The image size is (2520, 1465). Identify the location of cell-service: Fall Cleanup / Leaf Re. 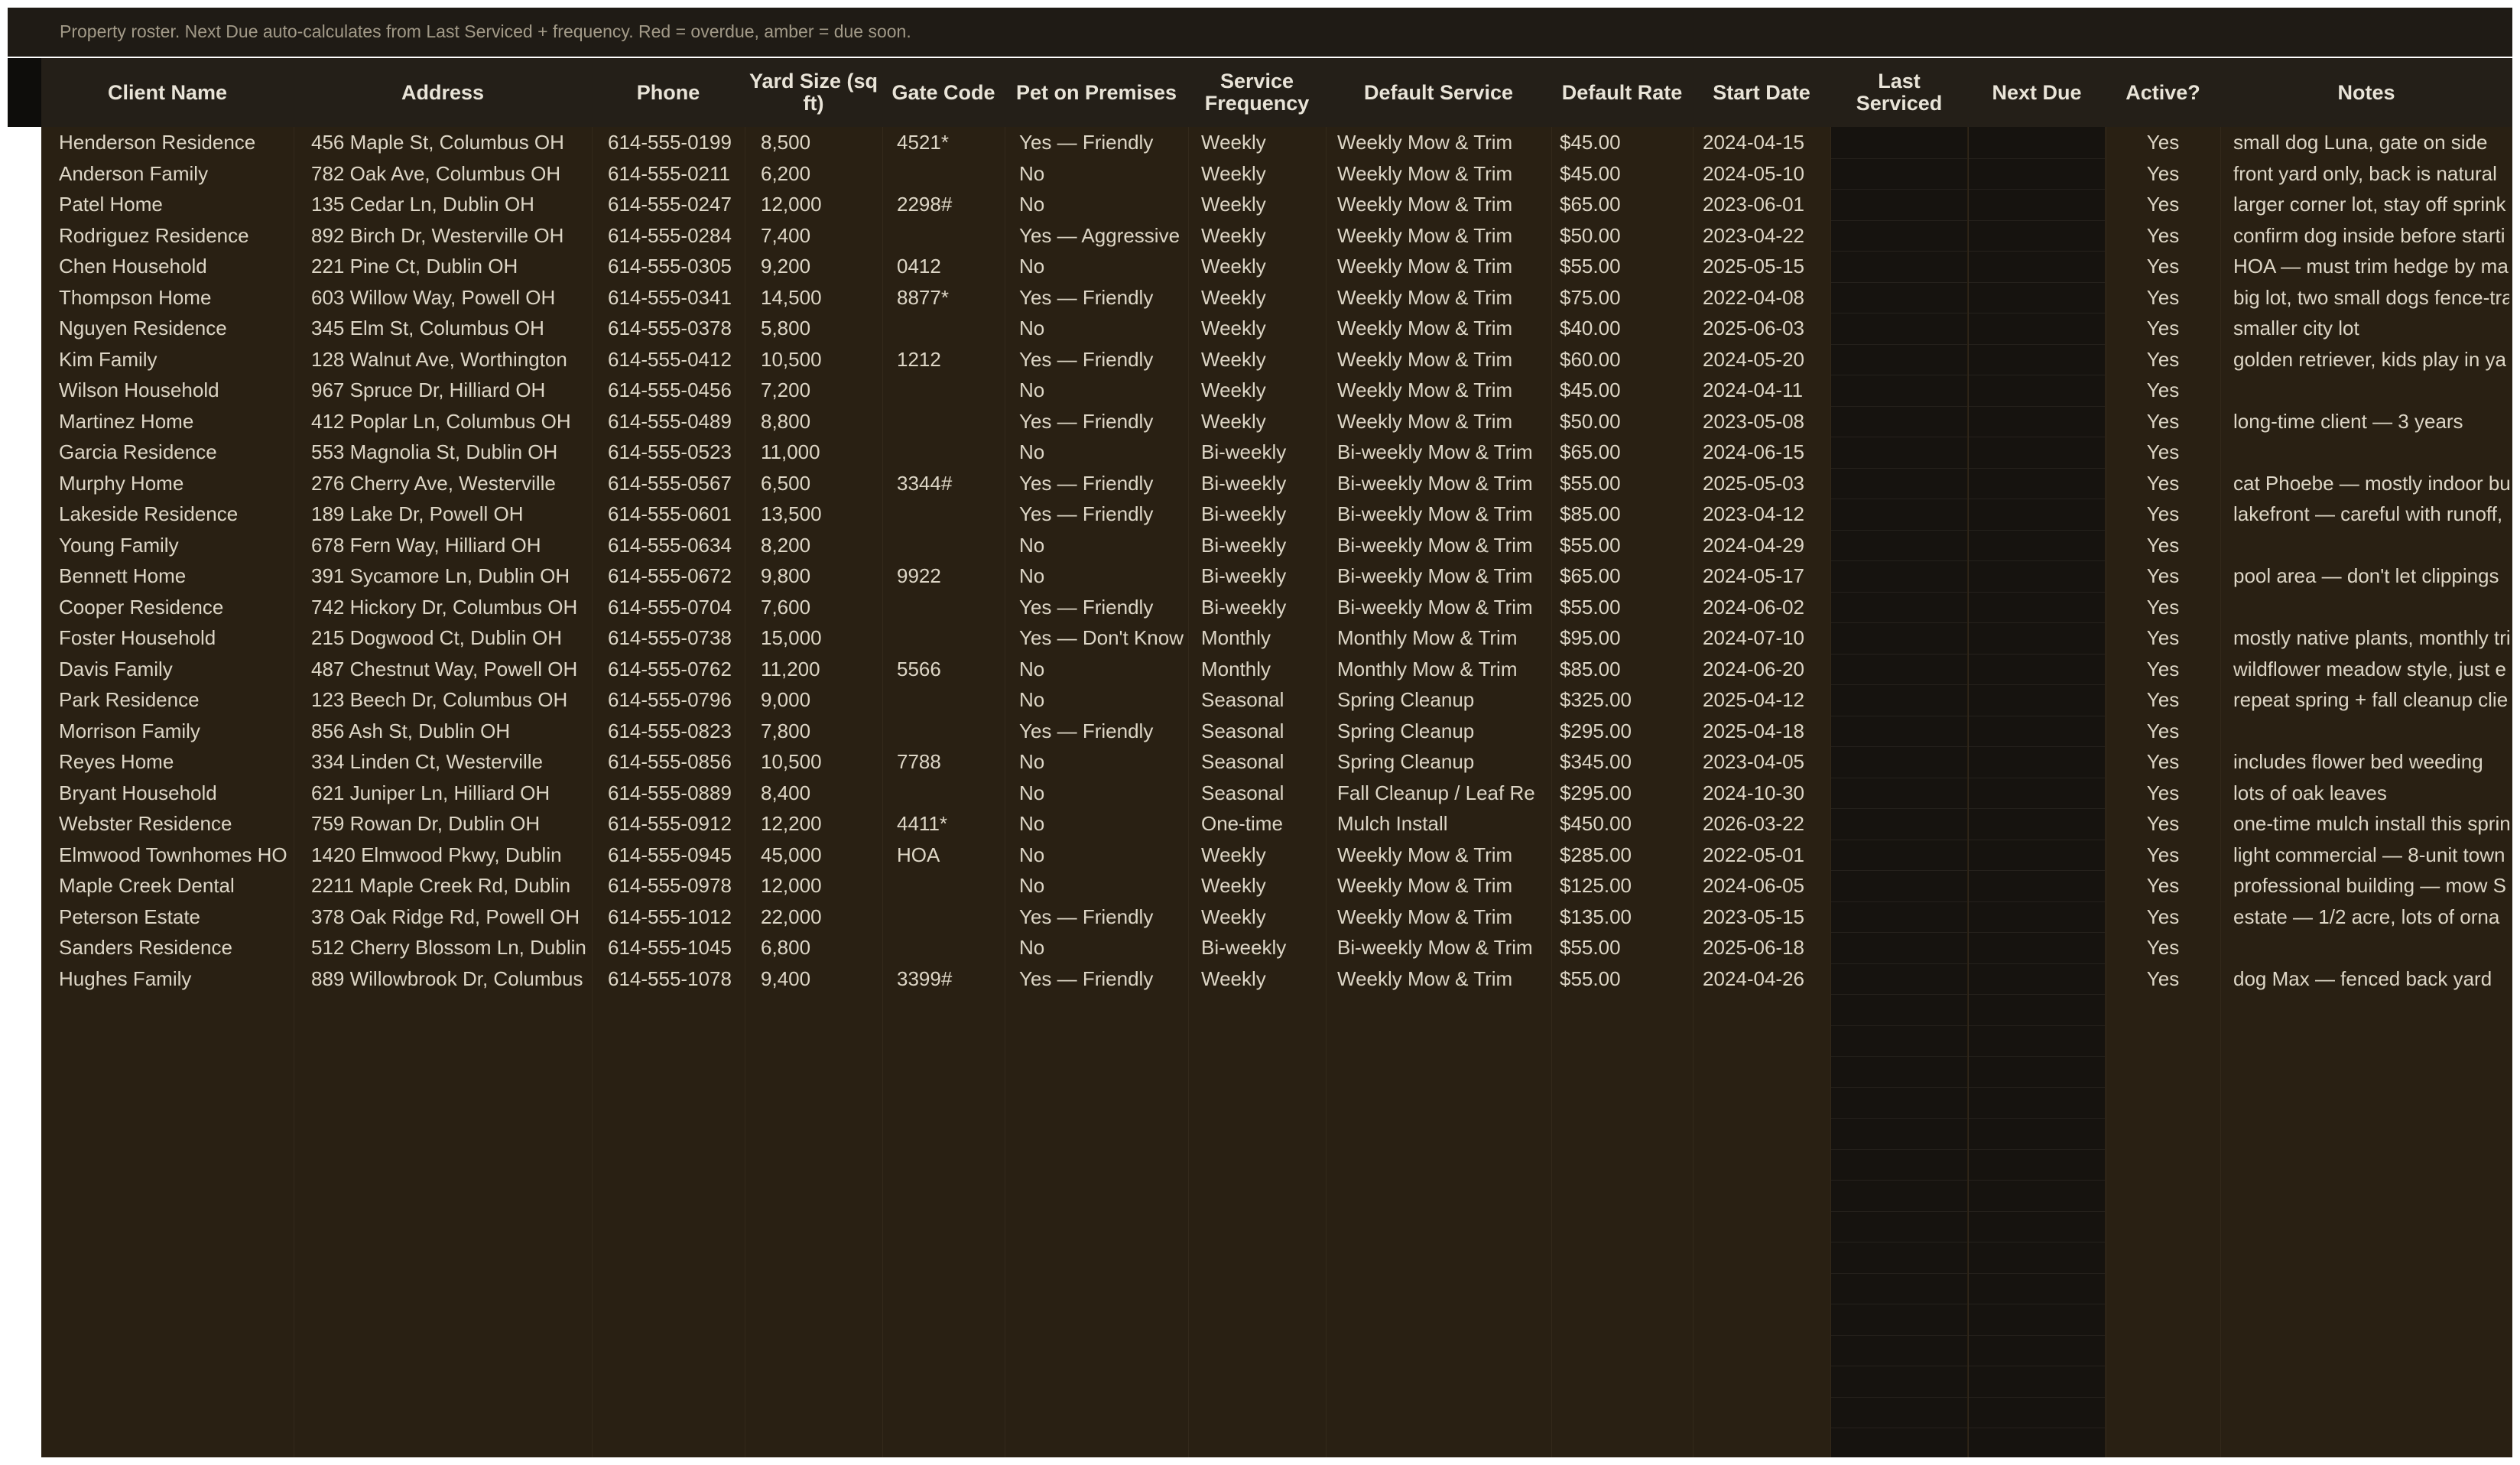
(1442, 794).